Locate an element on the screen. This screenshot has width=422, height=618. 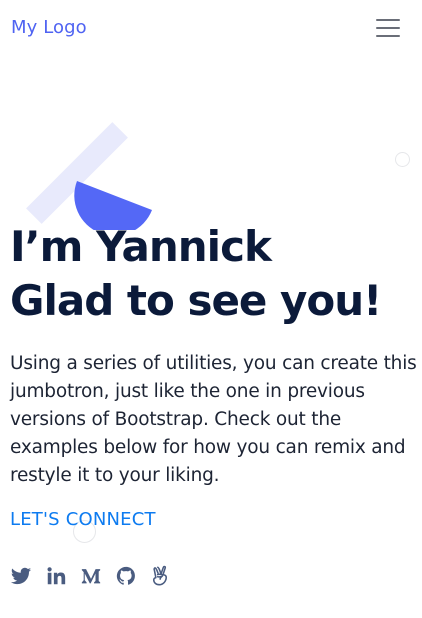
decorative-half-circle is located at coordinates (113, 205).